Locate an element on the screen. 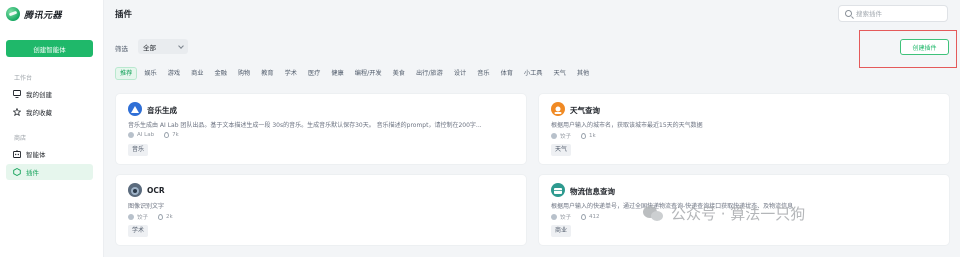  section-title-workbench: 工作台 is located at coordinates (23, 78).